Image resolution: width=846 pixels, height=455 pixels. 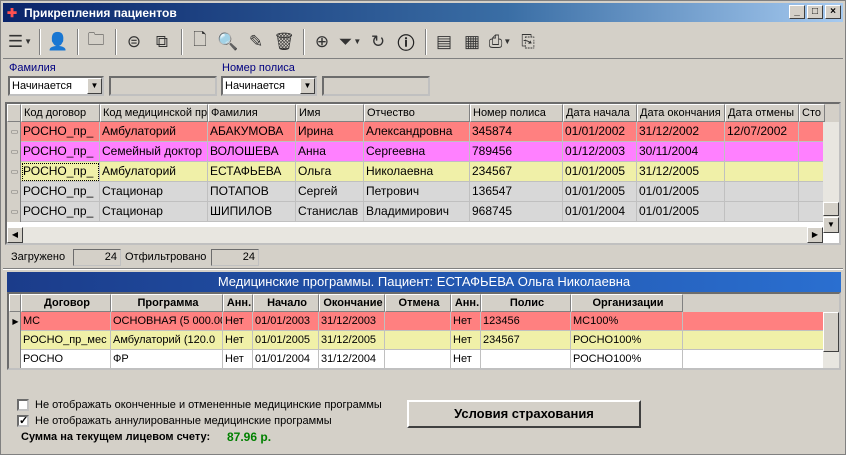 What do you see at coordinates (286, 303) in the screenshot?
I see `column-header: Начало` at bounding box center [286, 303].